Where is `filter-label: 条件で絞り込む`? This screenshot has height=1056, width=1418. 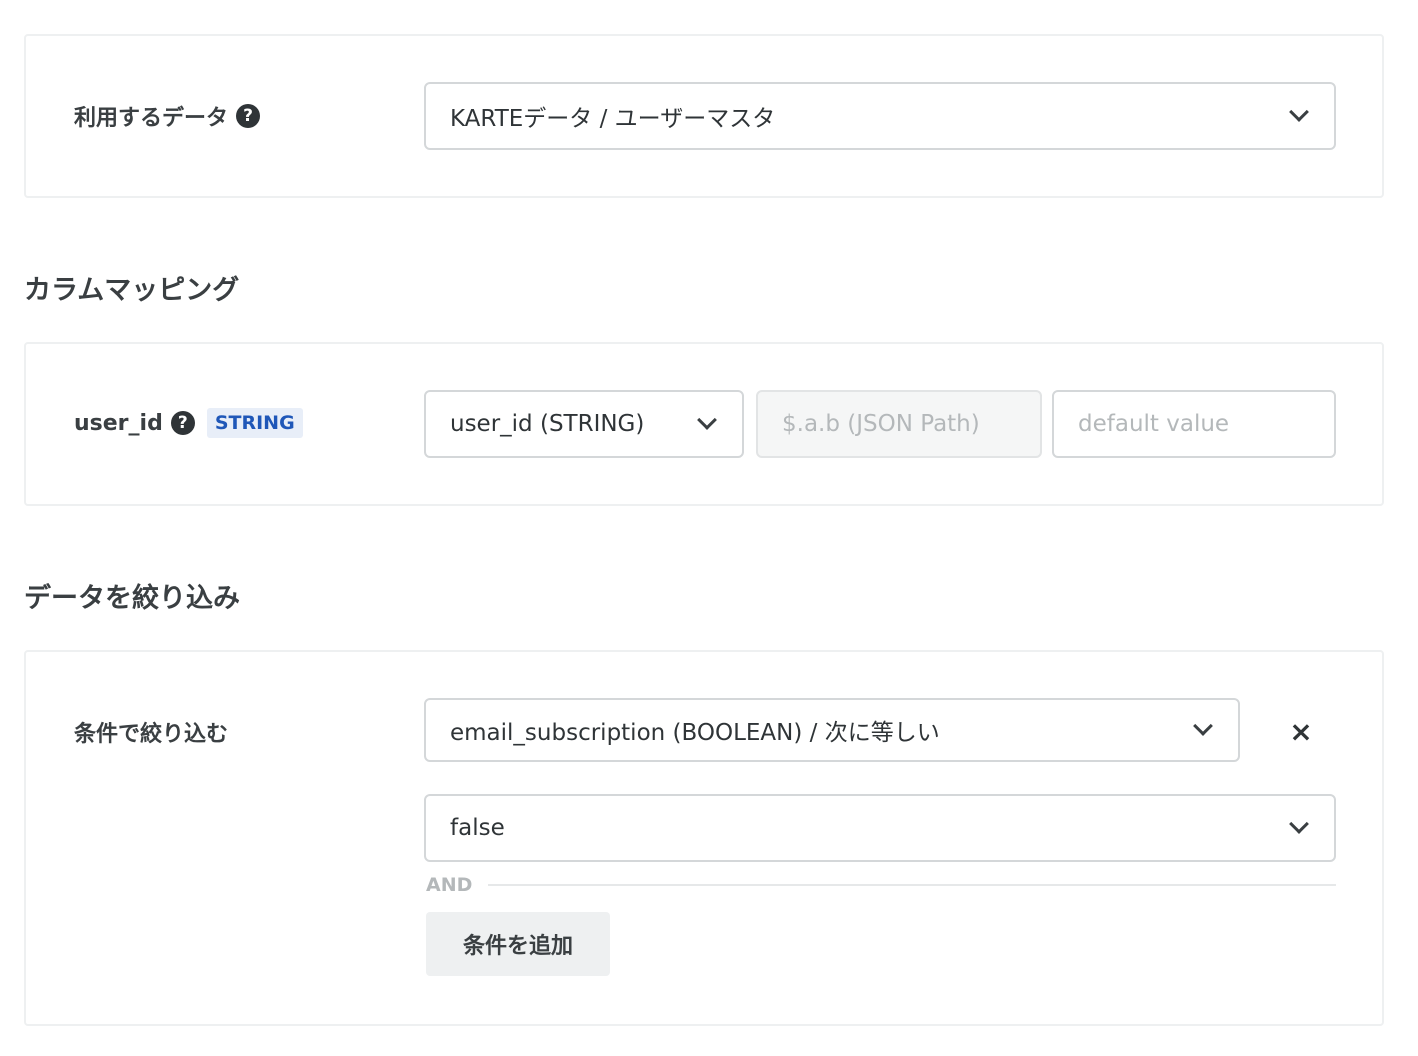 filter-label: 条件で絞り込む is located at coordinates (151, 734).